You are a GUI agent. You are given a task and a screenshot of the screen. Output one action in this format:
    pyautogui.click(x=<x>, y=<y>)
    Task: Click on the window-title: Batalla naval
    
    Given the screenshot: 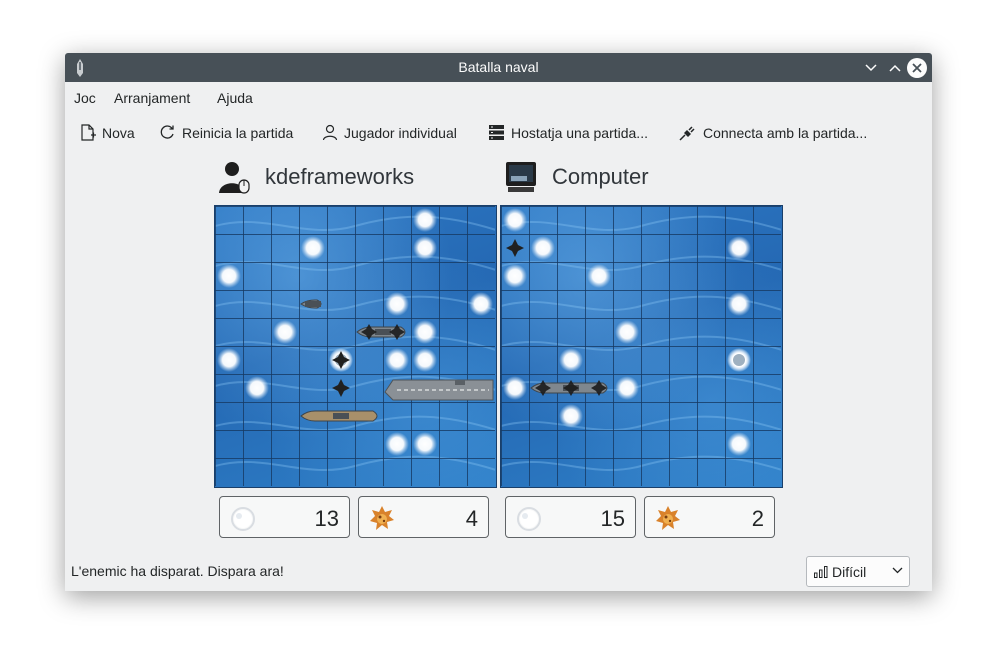 What is the action you would take?
    pyautogui.click(x=498, y=67)
    